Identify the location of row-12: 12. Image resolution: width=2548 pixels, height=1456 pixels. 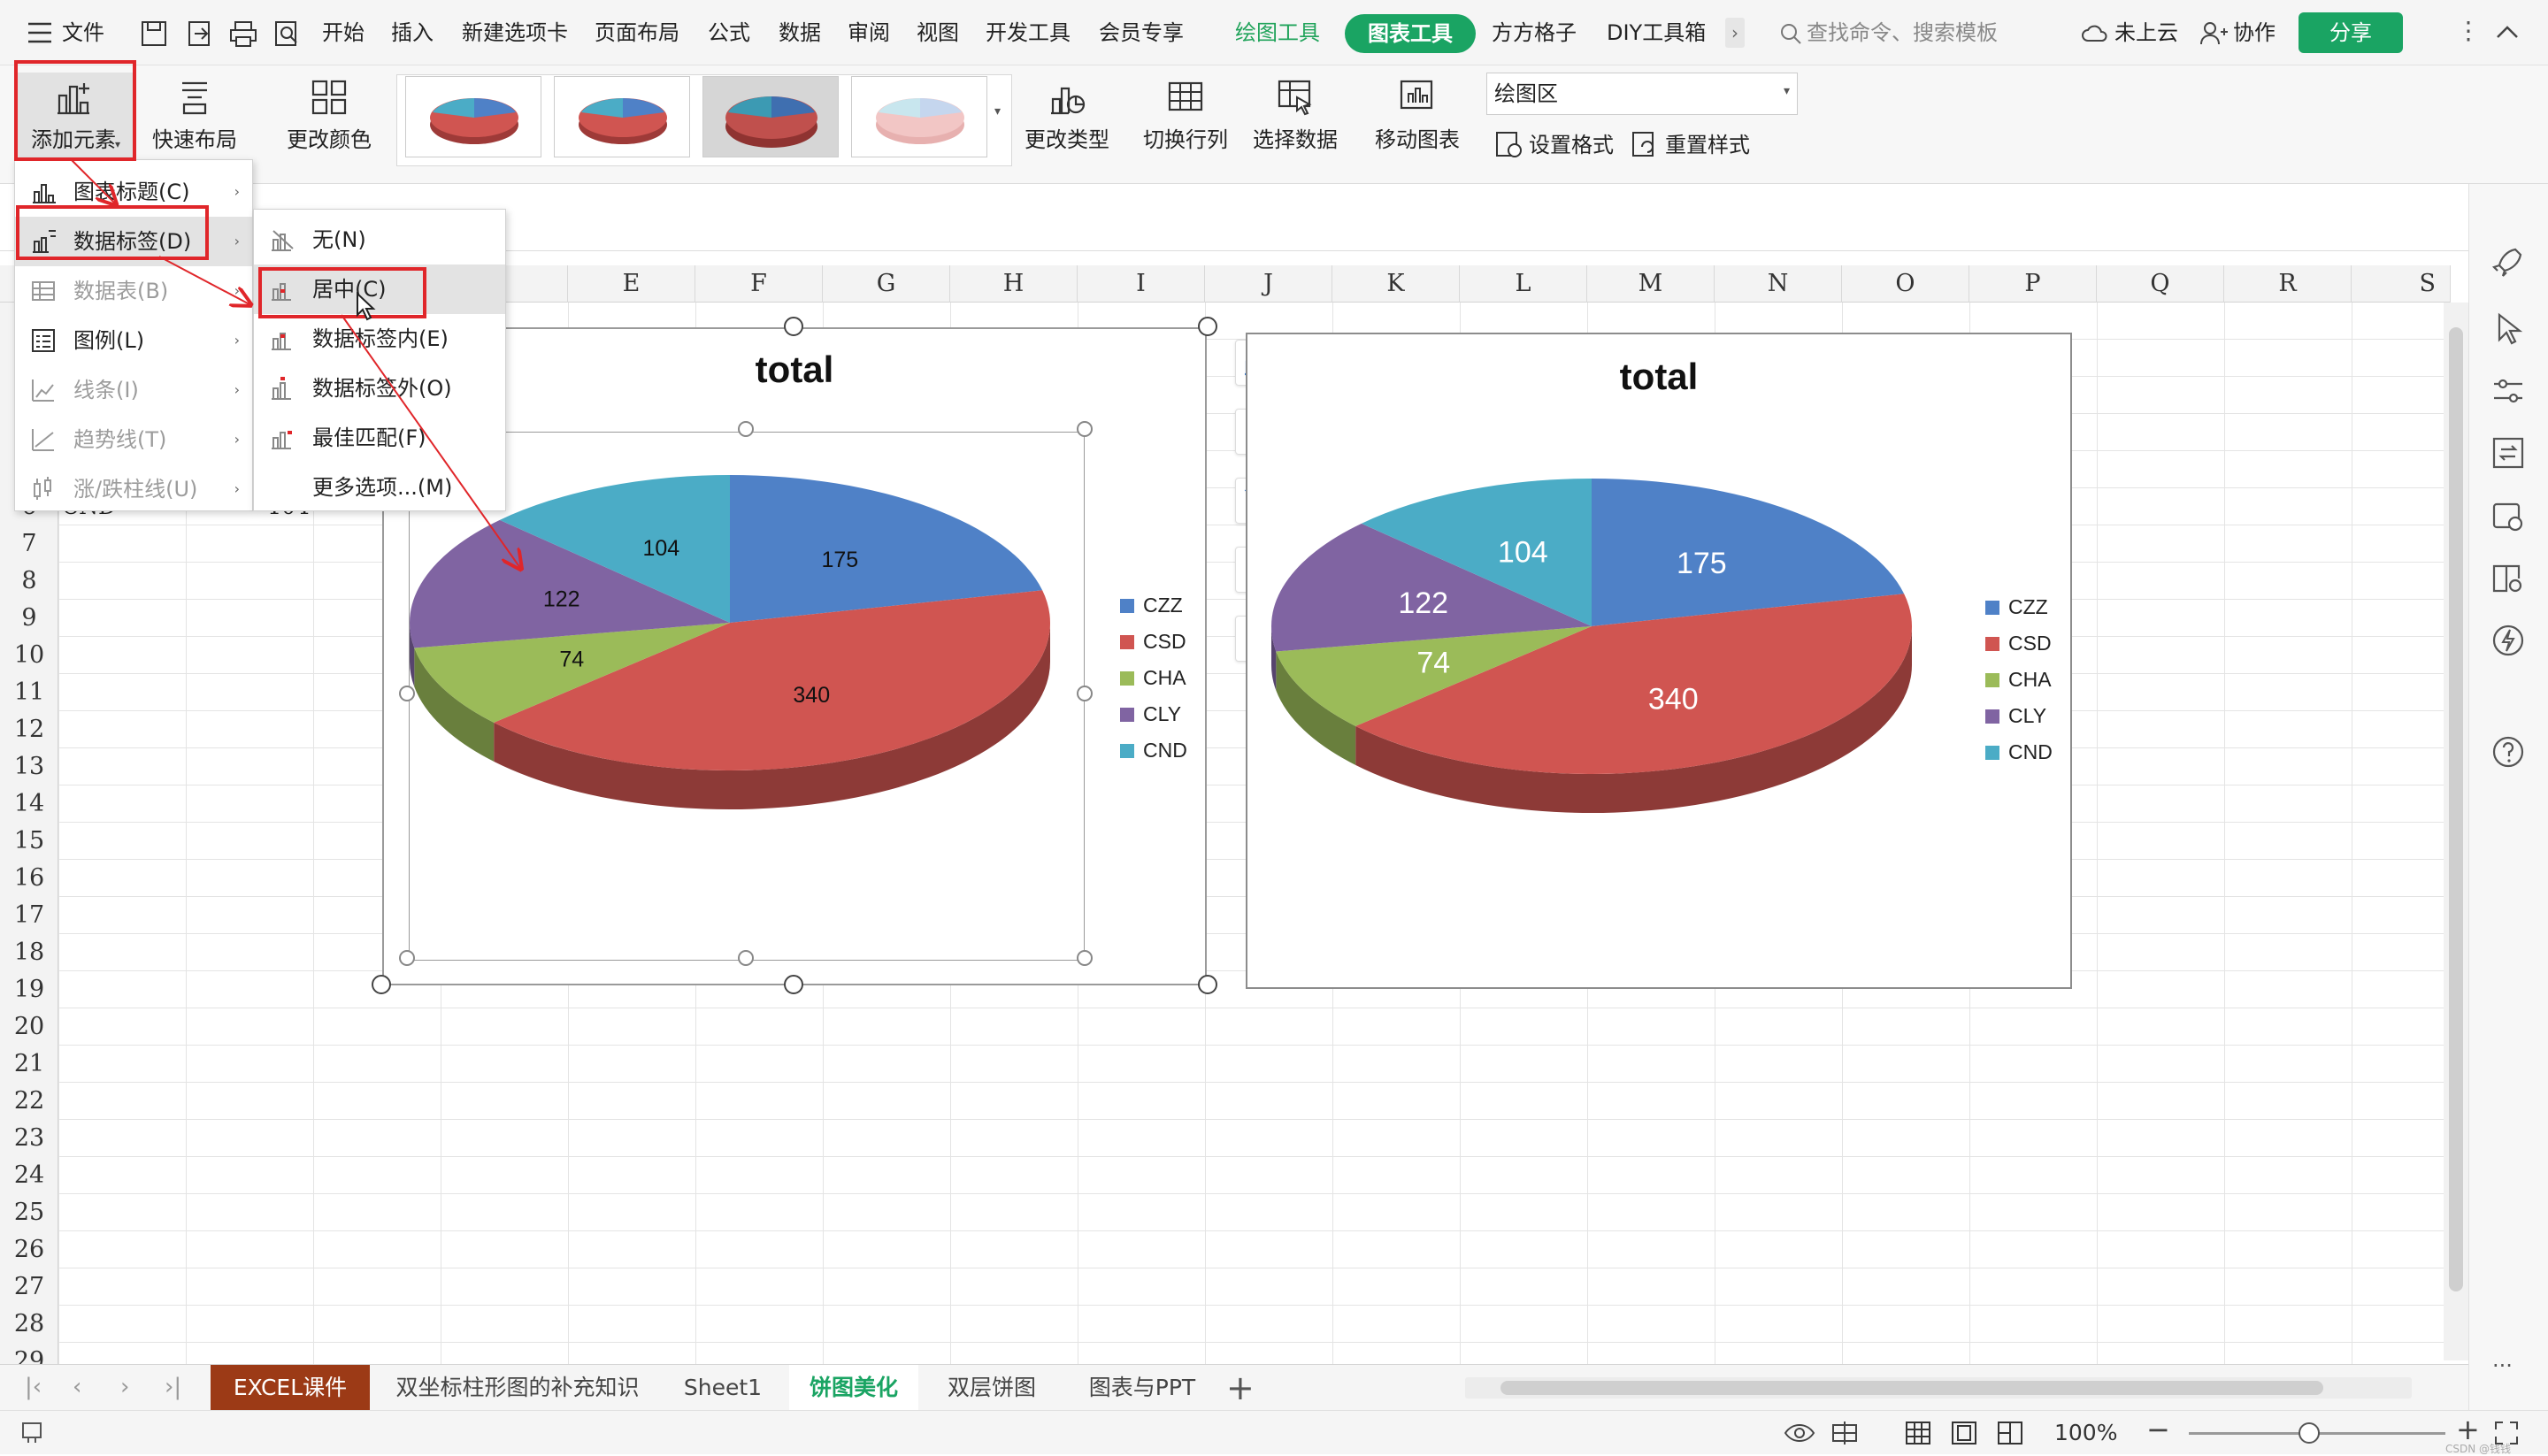
(29, 729).